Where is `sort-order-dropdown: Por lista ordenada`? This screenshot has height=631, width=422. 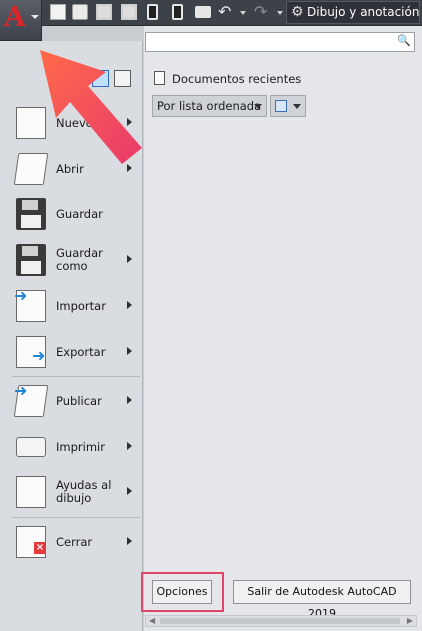
sort-order-dropdown: Por lista ordenada is located at coordinates (209, 106).